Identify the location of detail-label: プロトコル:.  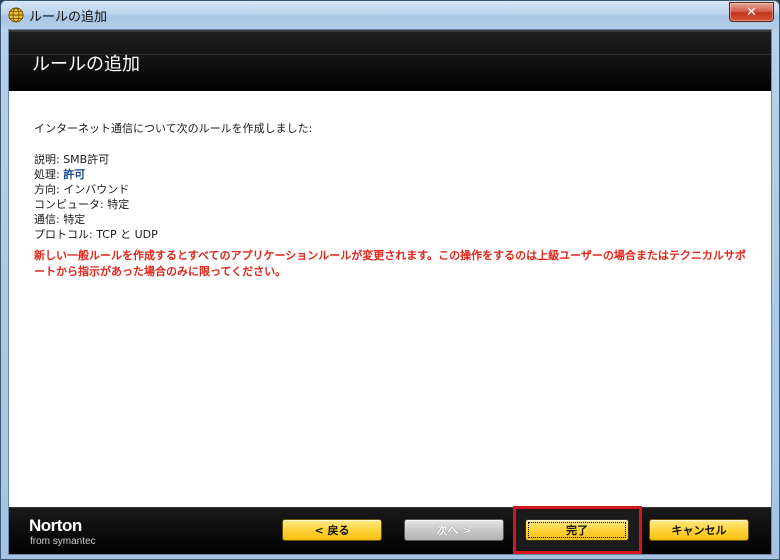
(65, 234).